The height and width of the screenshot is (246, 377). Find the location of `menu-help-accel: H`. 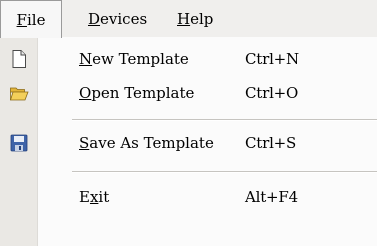

menu-help-accel: H is located at coordinates (184, 19).